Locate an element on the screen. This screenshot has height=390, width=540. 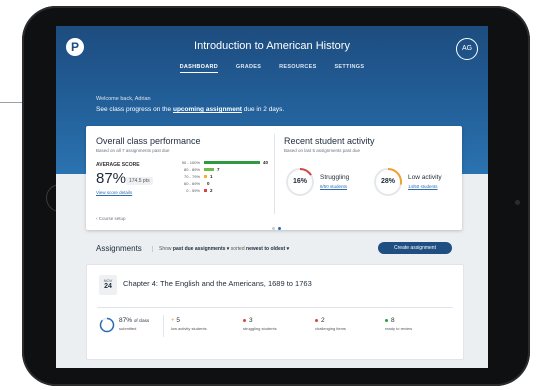
user-avatar: AG is located at coordinates (467, 49).